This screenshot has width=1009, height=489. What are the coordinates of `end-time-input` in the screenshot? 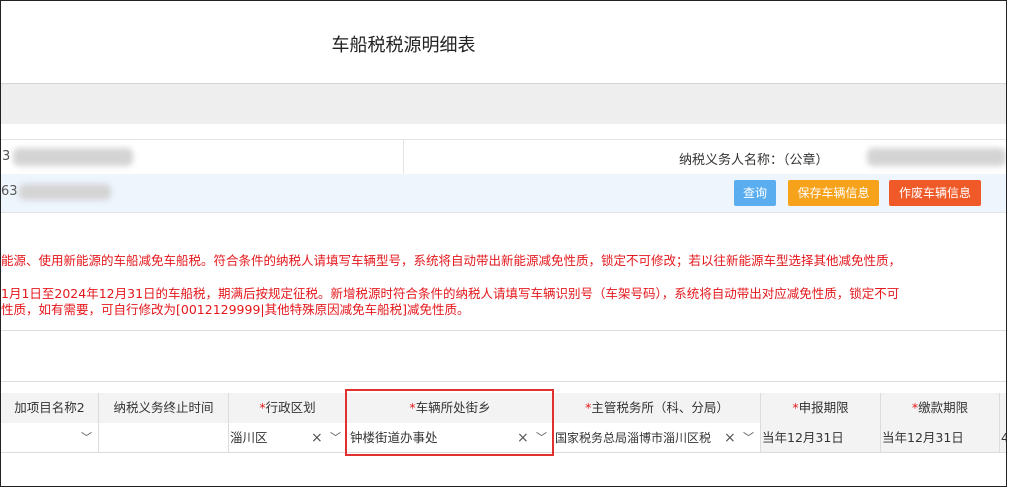 It's located at (164, 438).